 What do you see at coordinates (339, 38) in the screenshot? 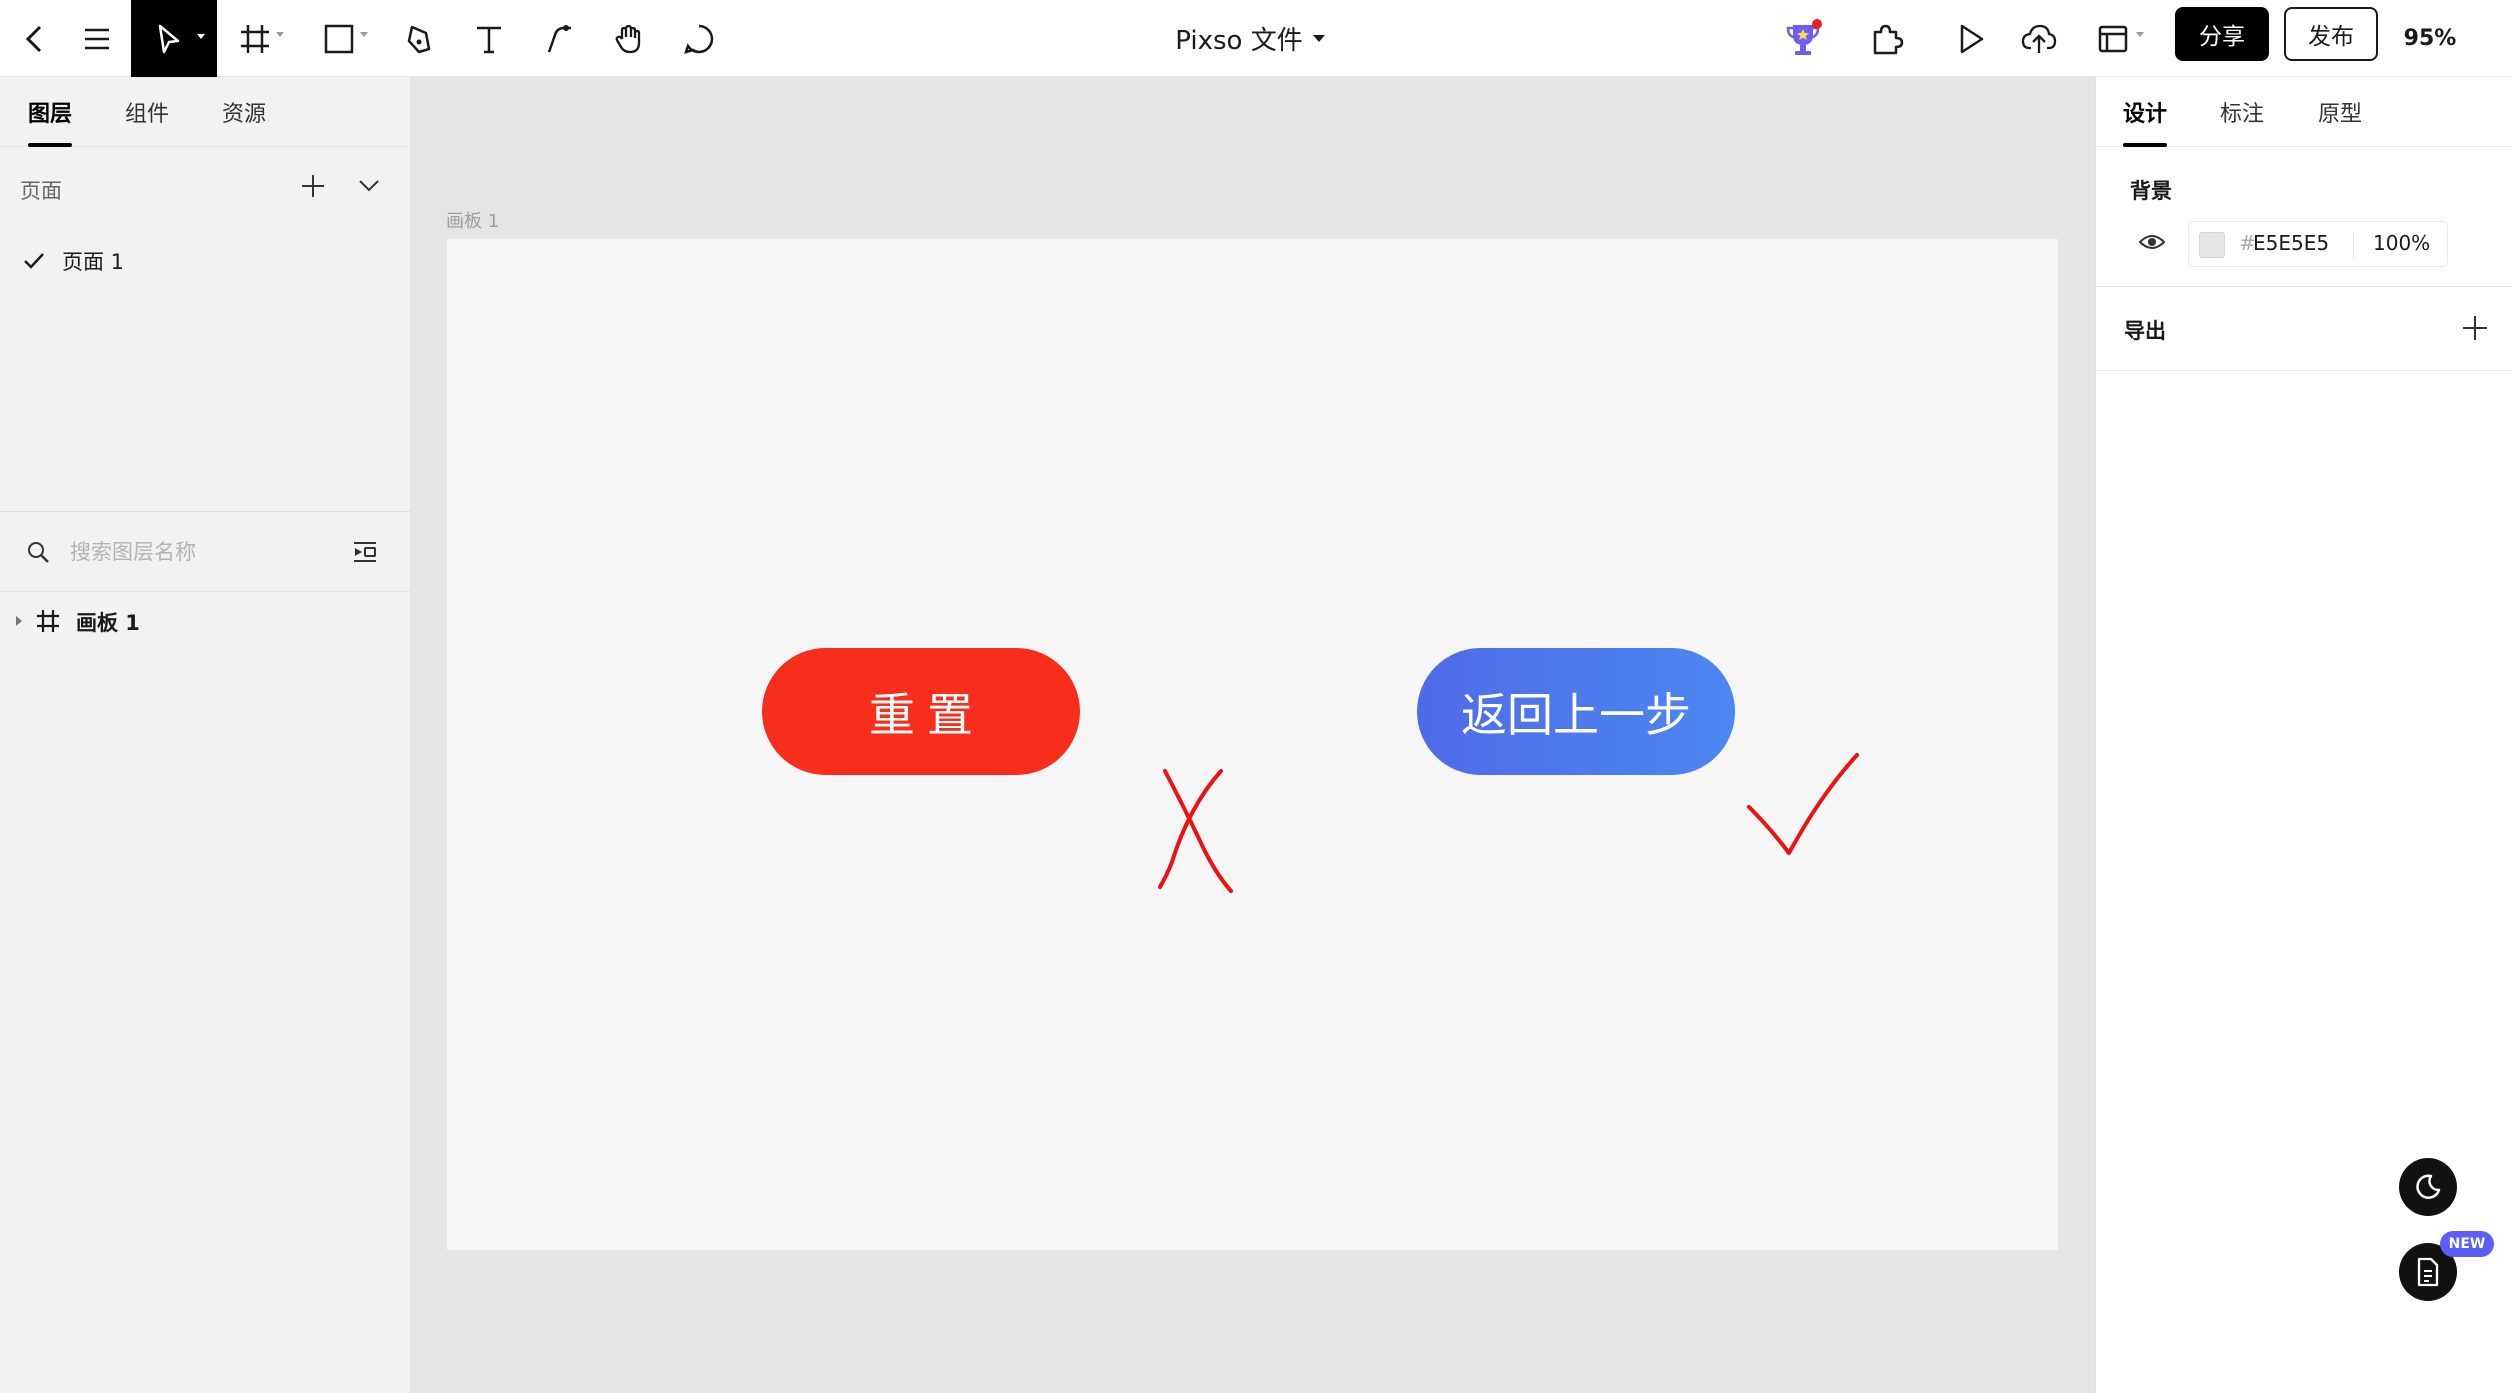
I see `rectangle-tool-icon` at bounding box center [339, 38].